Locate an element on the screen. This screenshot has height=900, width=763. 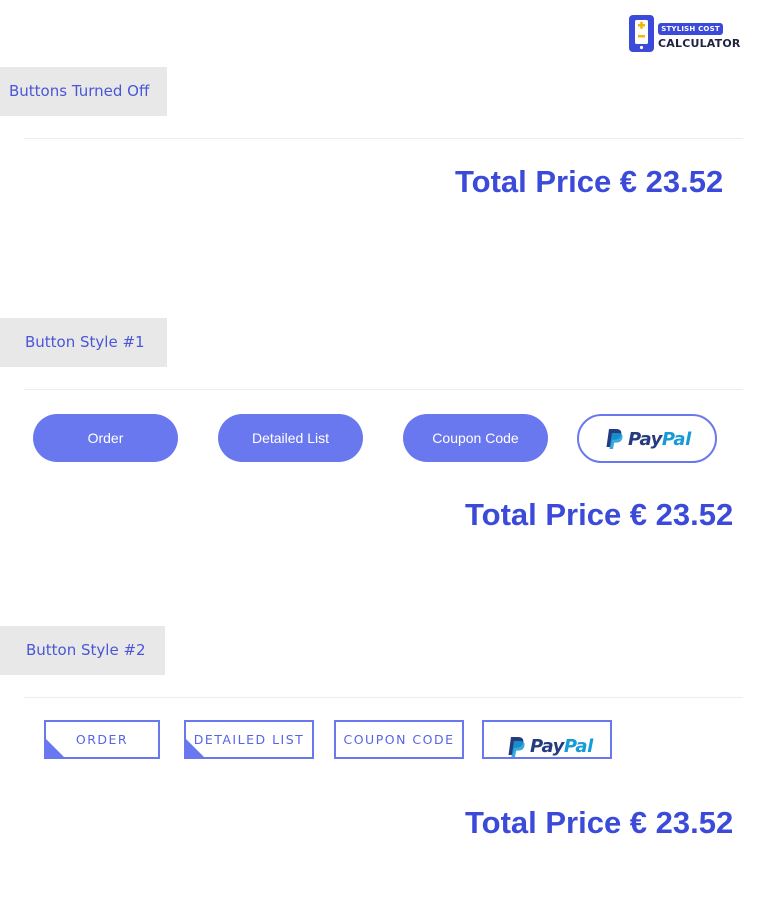
coupon-code-button: COUPON CODE is located at coordinates (399, 739).